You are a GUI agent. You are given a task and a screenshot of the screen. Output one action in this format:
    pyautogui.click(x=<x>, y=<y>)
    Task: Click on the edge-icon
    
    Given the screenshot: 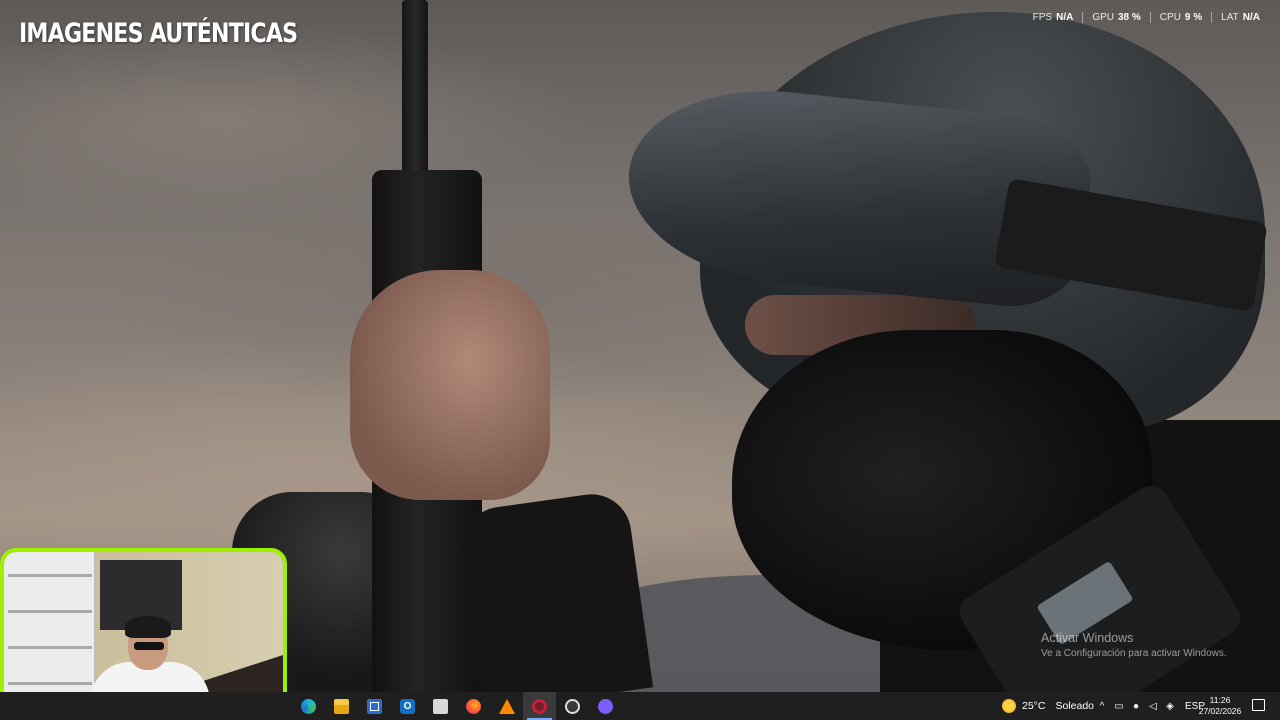 What is the action you would take?
    pyautogui.click(x=308, y=706)
    